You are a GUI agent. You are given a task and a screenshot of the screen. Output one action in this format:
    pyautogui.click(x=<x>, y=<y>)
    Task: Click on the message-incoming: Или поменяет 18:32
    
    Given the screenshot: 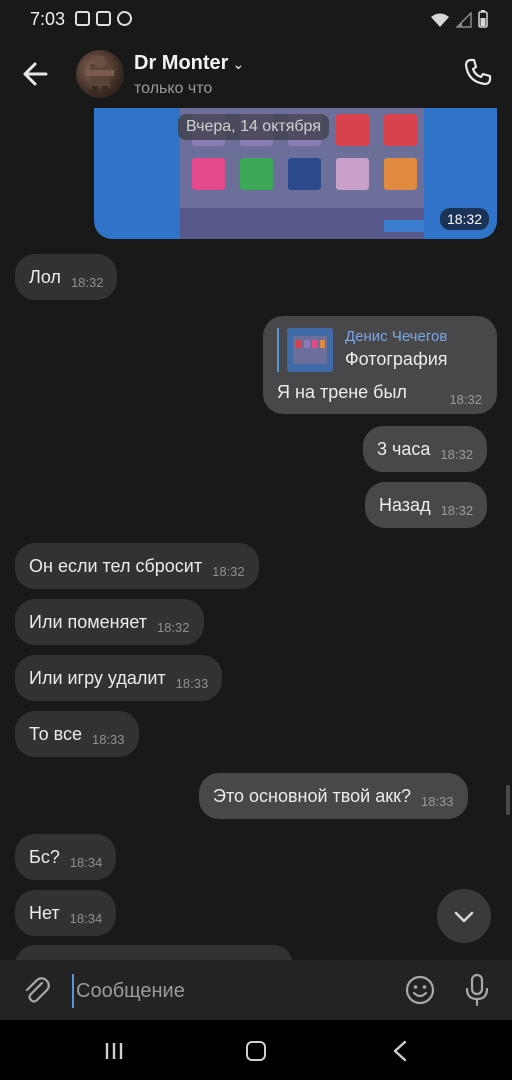 What is the action you would take?
    pyautogui.click(x=109, y=622)
    